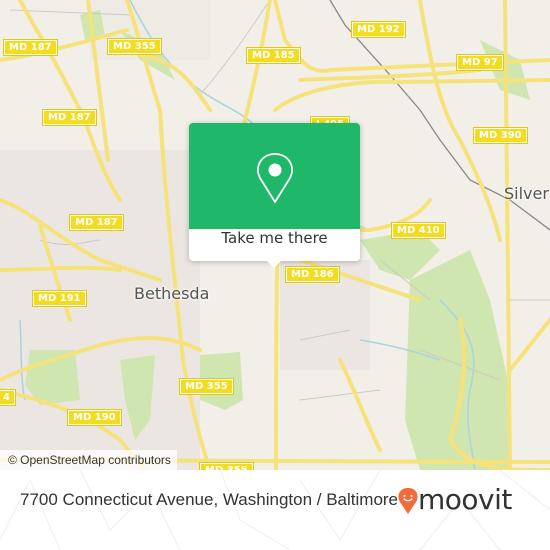  I want to click on popup-pointer, so click(274, 264).